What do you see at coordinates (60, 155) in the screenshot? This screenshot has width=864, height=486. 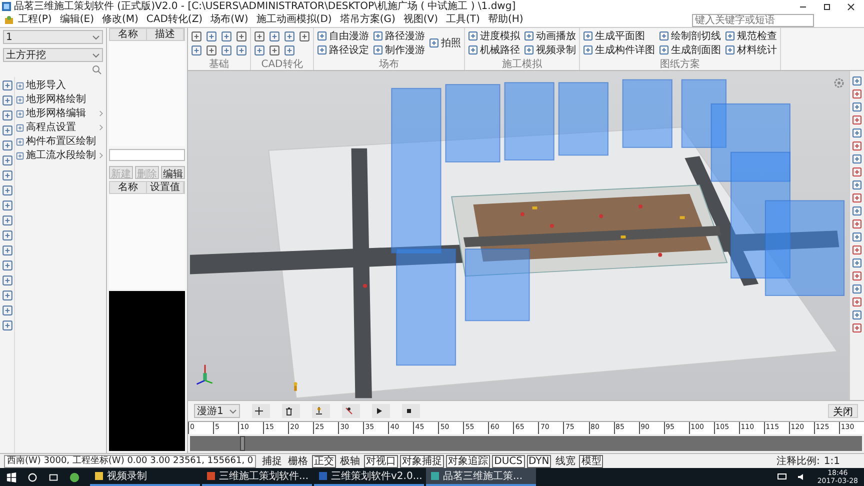 I see `list-item: 施工流水段绘制` at bounding box center [60, 155].